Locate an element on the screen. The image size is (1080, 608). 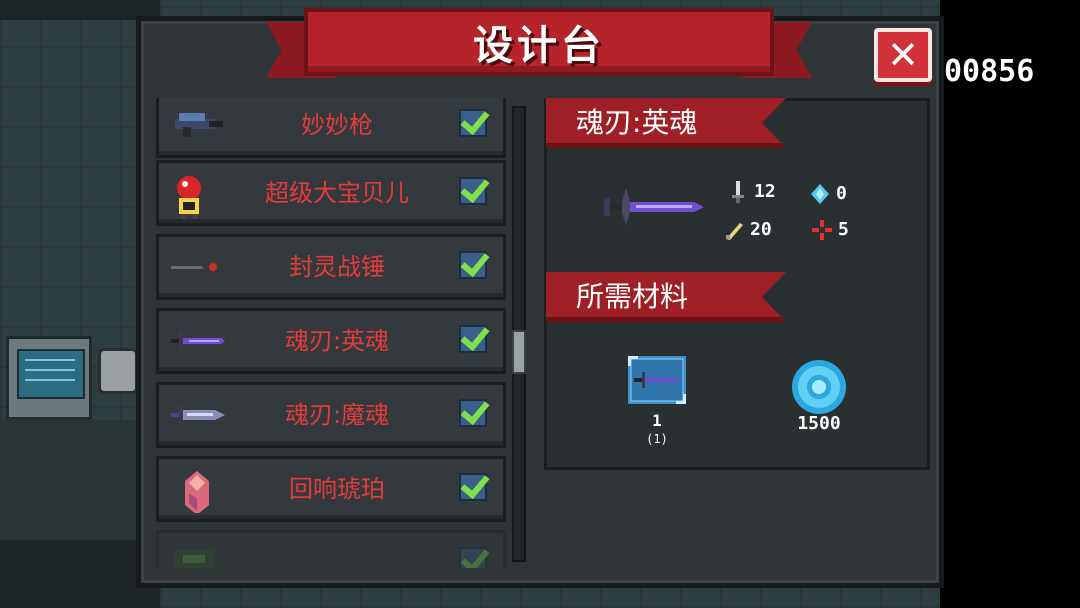
sword-damage-icon is located at coordinates (738, 192).